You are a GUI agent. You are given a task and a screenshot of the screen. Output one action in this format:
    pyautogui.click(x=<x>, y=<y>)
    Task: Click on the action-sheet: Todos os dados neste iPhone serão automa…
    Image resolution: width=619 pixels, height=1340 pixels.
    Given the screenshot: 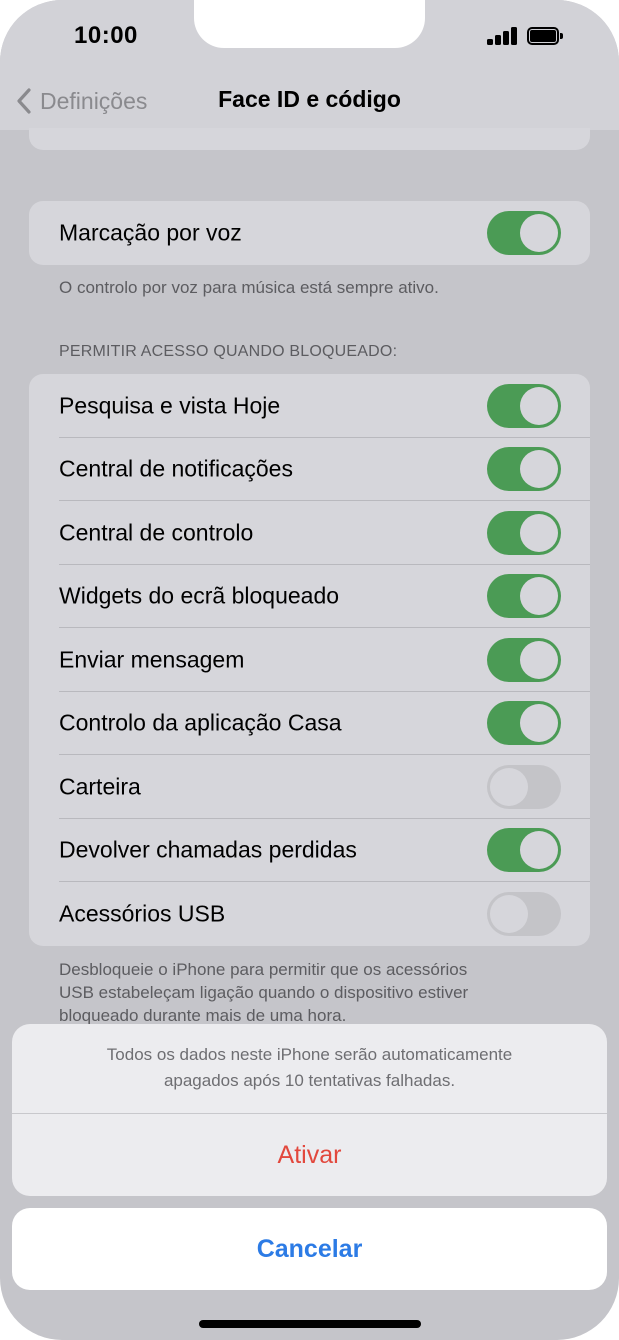 What is the action you would take?
    pyautogui.click(x=309, y=1110)
    